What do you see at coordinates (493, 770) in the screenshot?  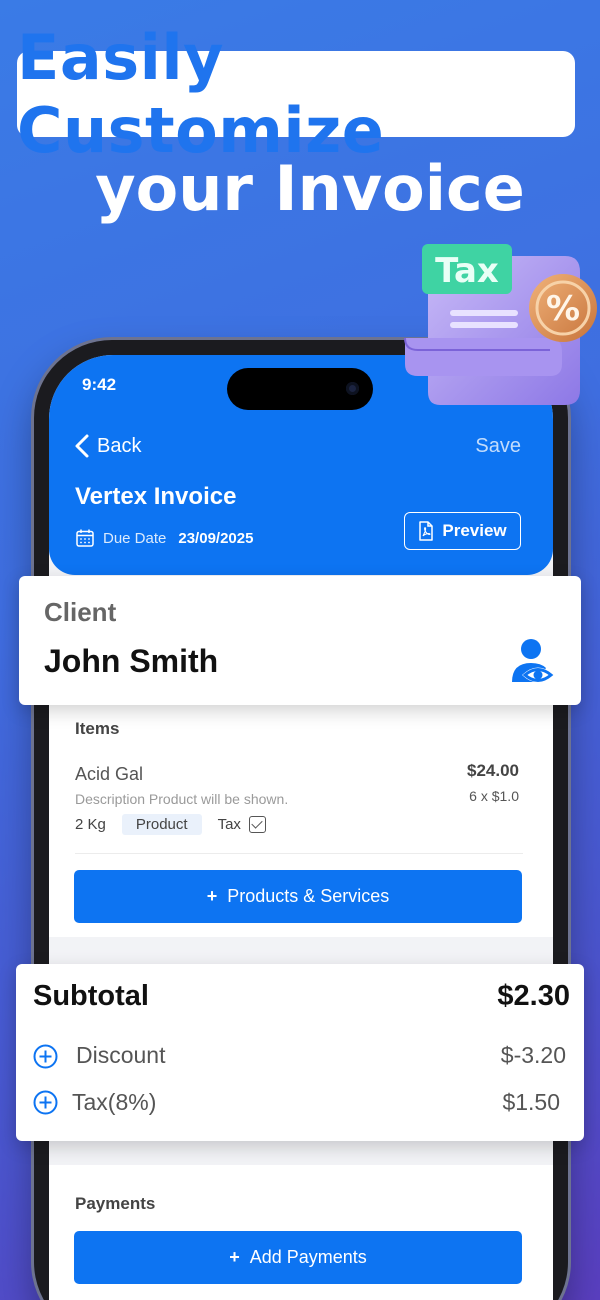 I see `item-price: $24.00` at bounding box center [493, 770].